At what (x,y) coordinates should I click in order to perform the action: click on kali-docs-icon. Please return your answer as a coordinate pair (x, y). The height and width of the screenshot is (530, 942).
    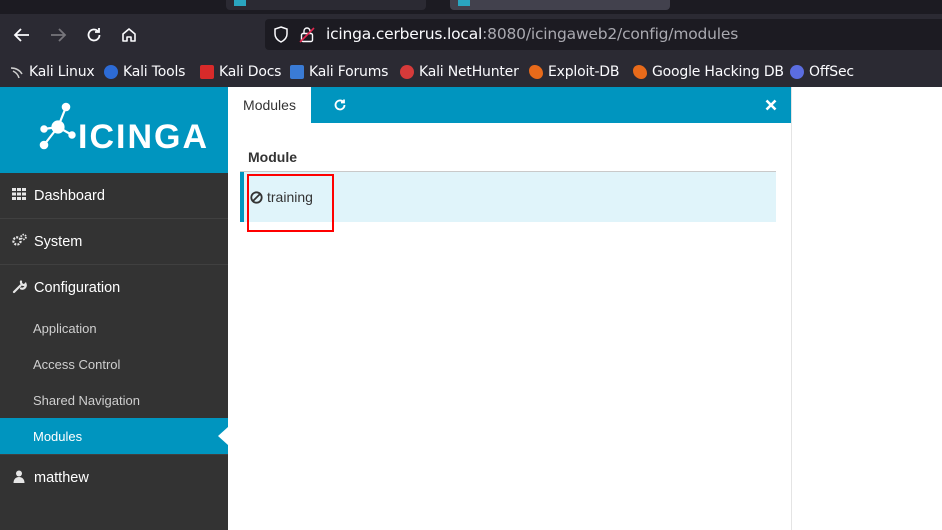
    Looking at the image, I should click on (207, 71).